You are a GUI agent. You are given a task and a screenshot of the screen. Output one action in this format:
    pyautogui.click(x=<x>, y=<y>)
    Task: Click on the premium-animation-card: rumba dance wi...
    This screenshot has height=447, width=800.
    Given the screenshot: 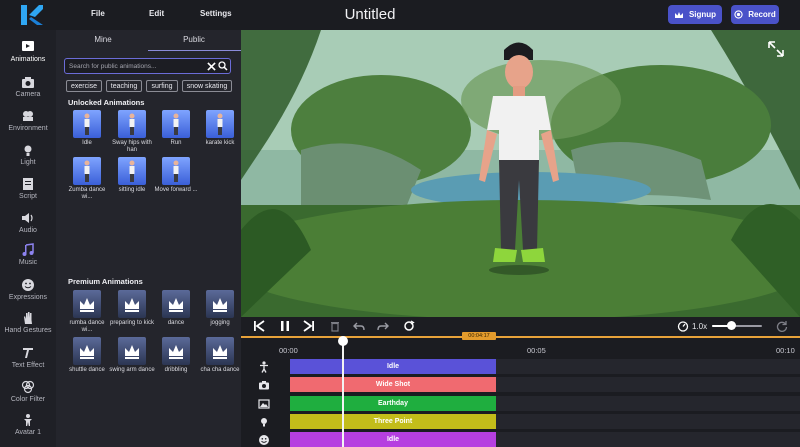 What is the action you would take?
    pyautogui.click(x=87, y=312)
    